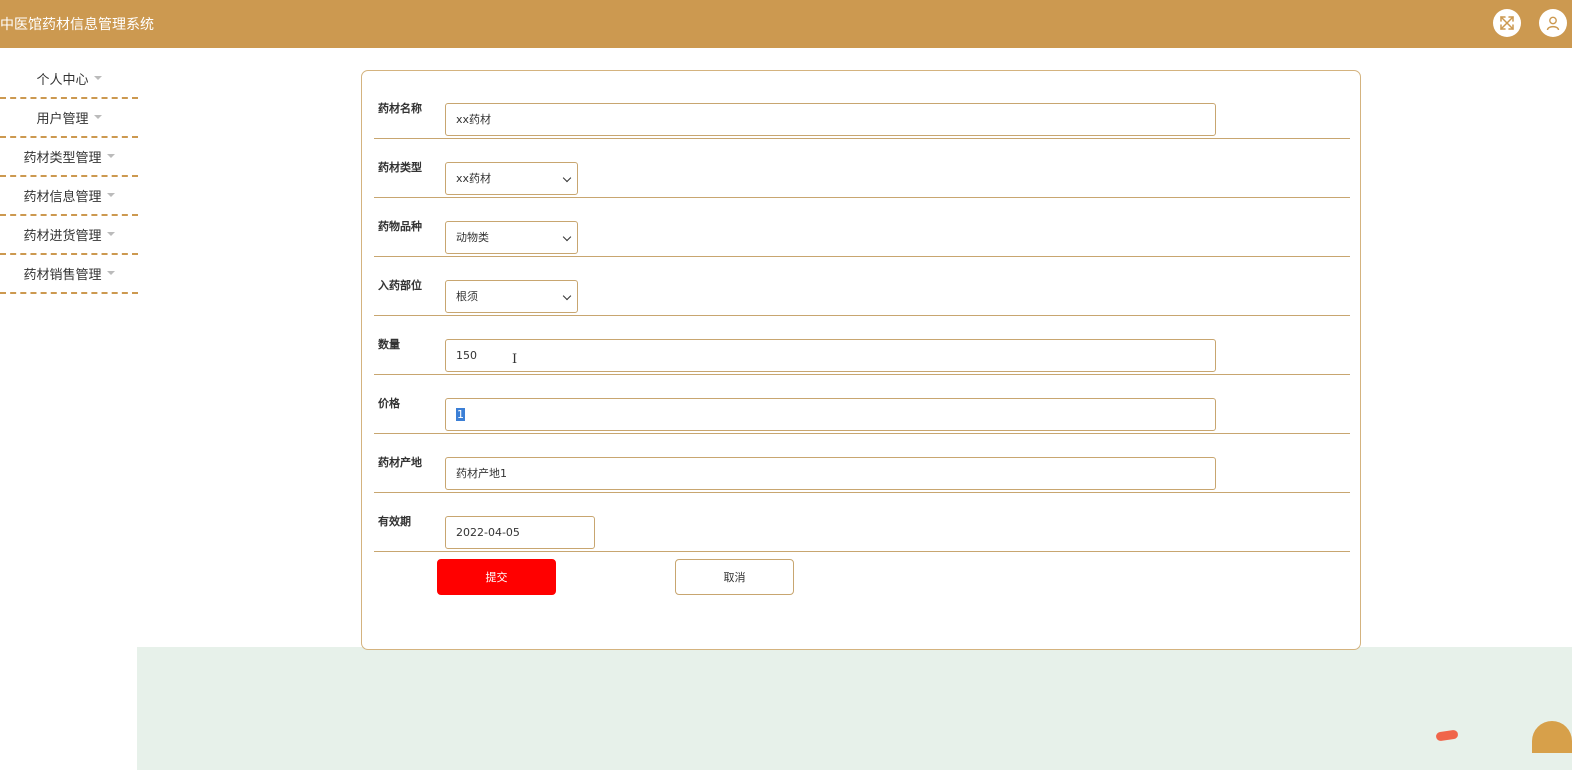 Image resolution: width=1572 pixels, height=770 pixels. What do you see at coordinates (474, 119) in the screenshot?
I see `herb-name-value: xx药材` at bounding box center [474, 119].